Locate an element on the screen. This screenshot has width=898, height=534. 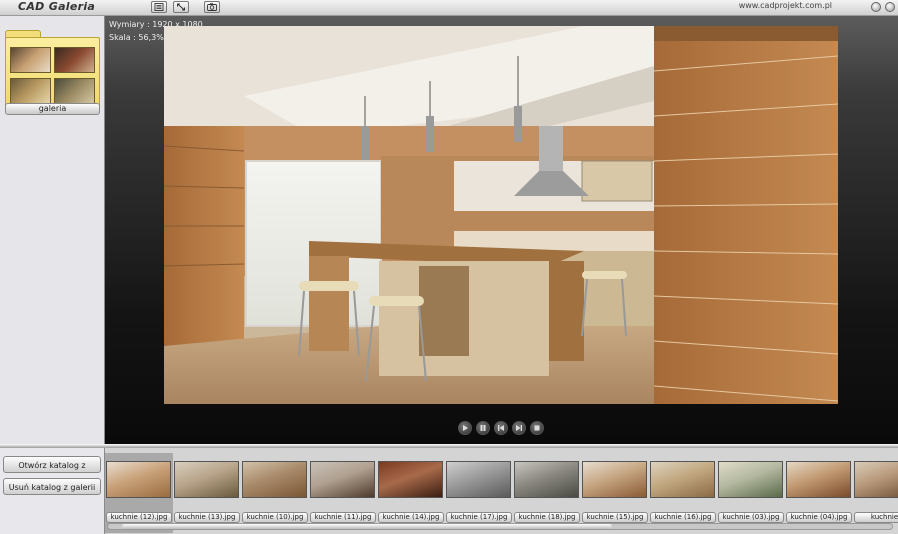
remove-catalog-button: Usuń katalog z galerii is located at coordinates (52, 486).